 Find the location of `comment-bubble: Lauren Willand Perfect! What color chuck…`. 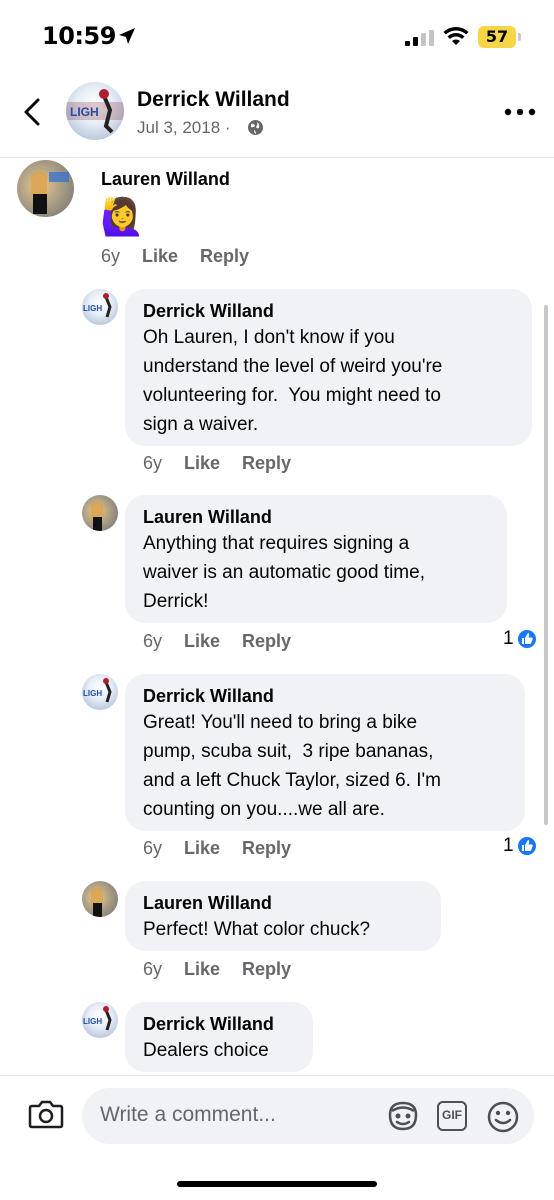

comment-bubble: Lauren Willand Perfect! What color chuck… is located at coordinates (283, 916).